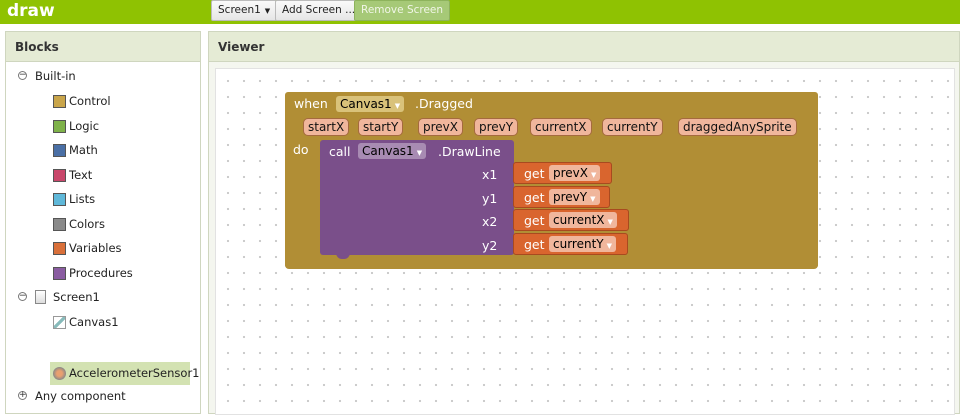  I want to click on tree-item-any-component: + Any component, so click(106, 396).